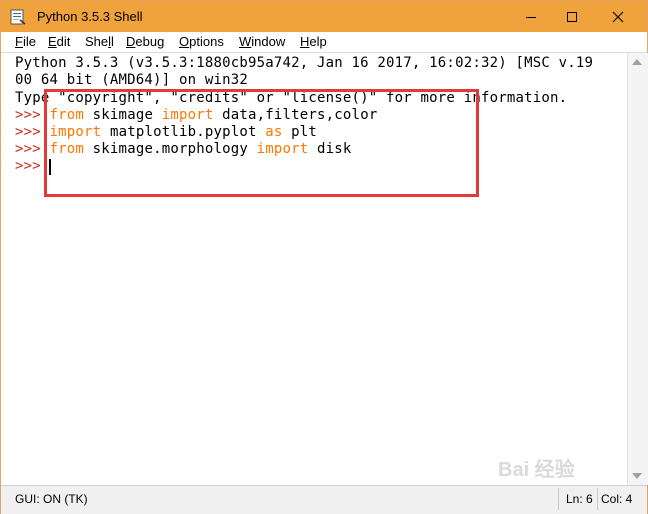 The image size is (648, 514). I want to click on menu-options-mnemonic: O, so click(184, 41).